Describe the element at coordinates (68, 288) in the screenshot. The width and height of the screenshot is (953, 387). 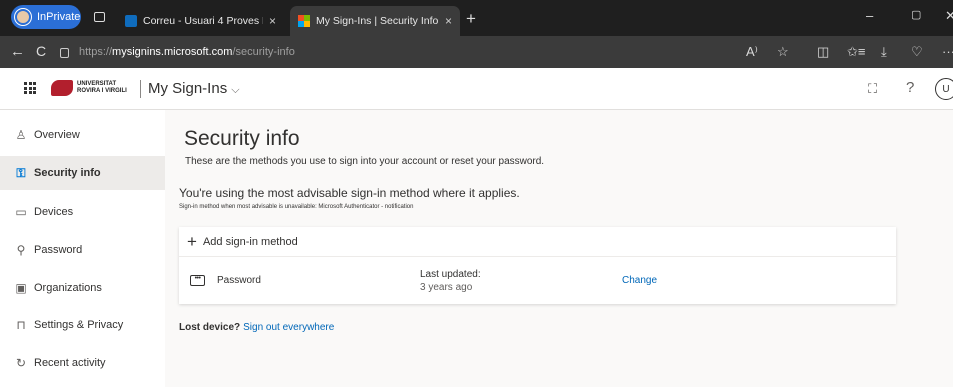
I see `sidebar-item-label: Organizations` at that location.